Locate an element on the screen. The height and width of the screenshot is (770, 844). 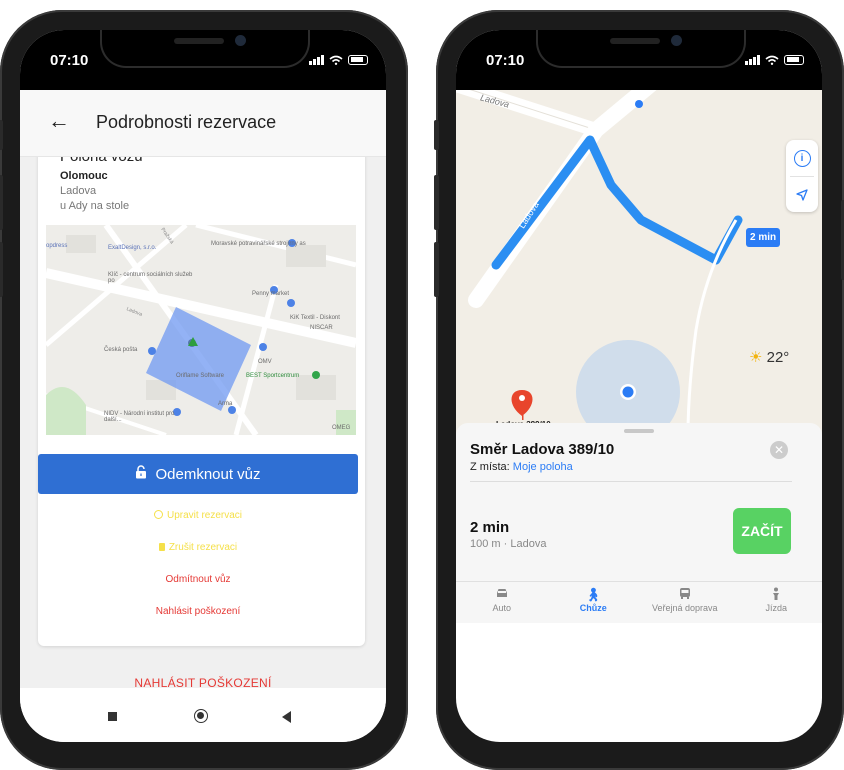
recent-apps-icon is located at coordinates (112, 716).